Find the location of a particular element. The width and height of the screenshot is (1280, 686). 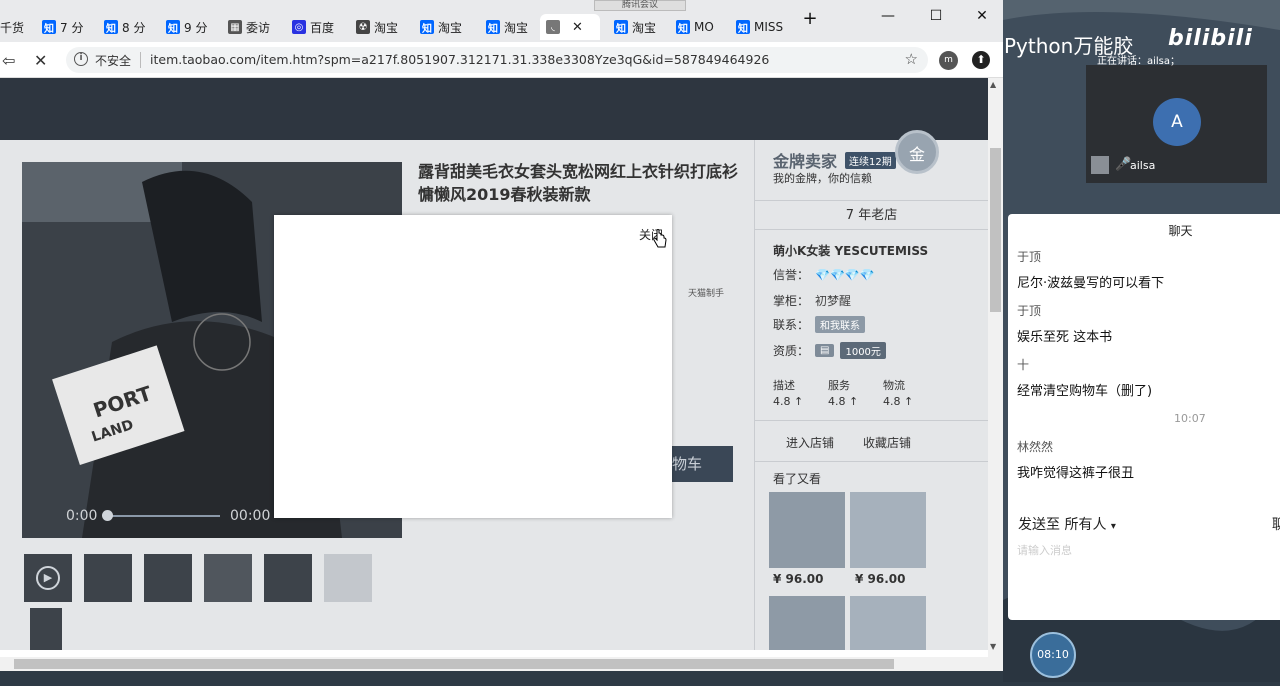

video-progress-handle is located at coordinates (107, 515).